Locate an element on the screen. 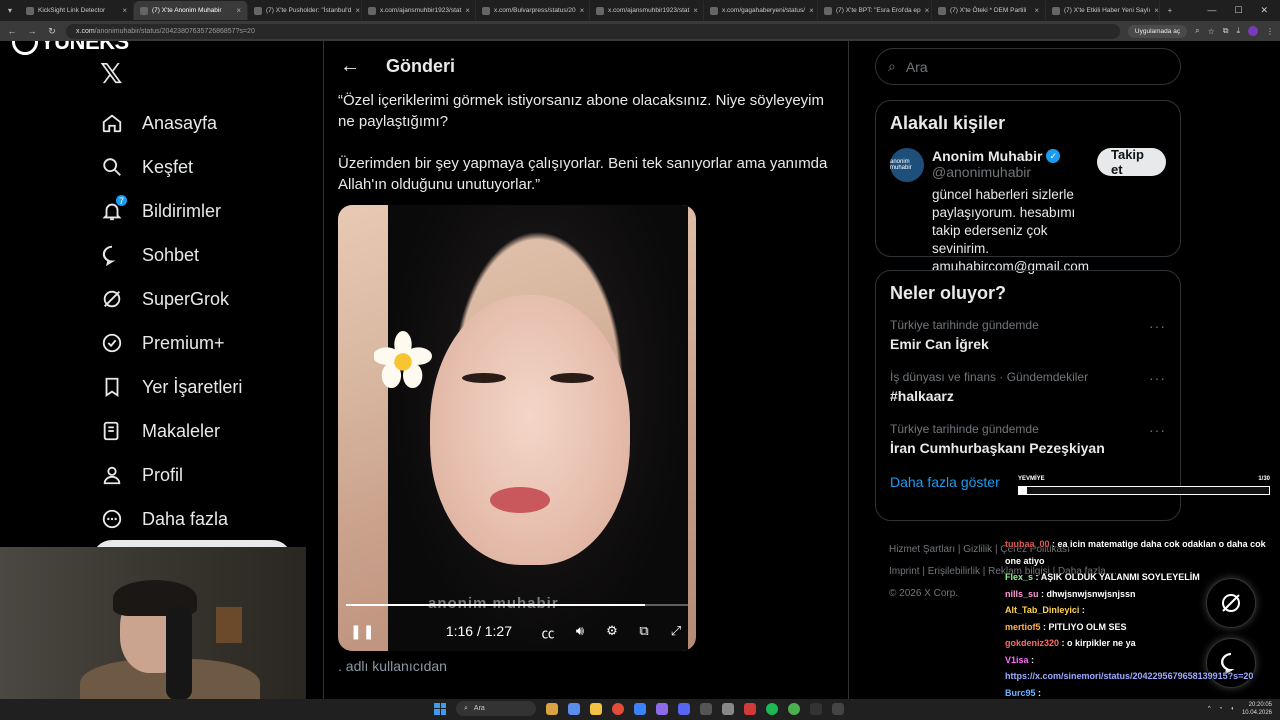 The height and width of the screenshot is (720, 1280). footer-link: Imprint is located at coordinates (904, 571).